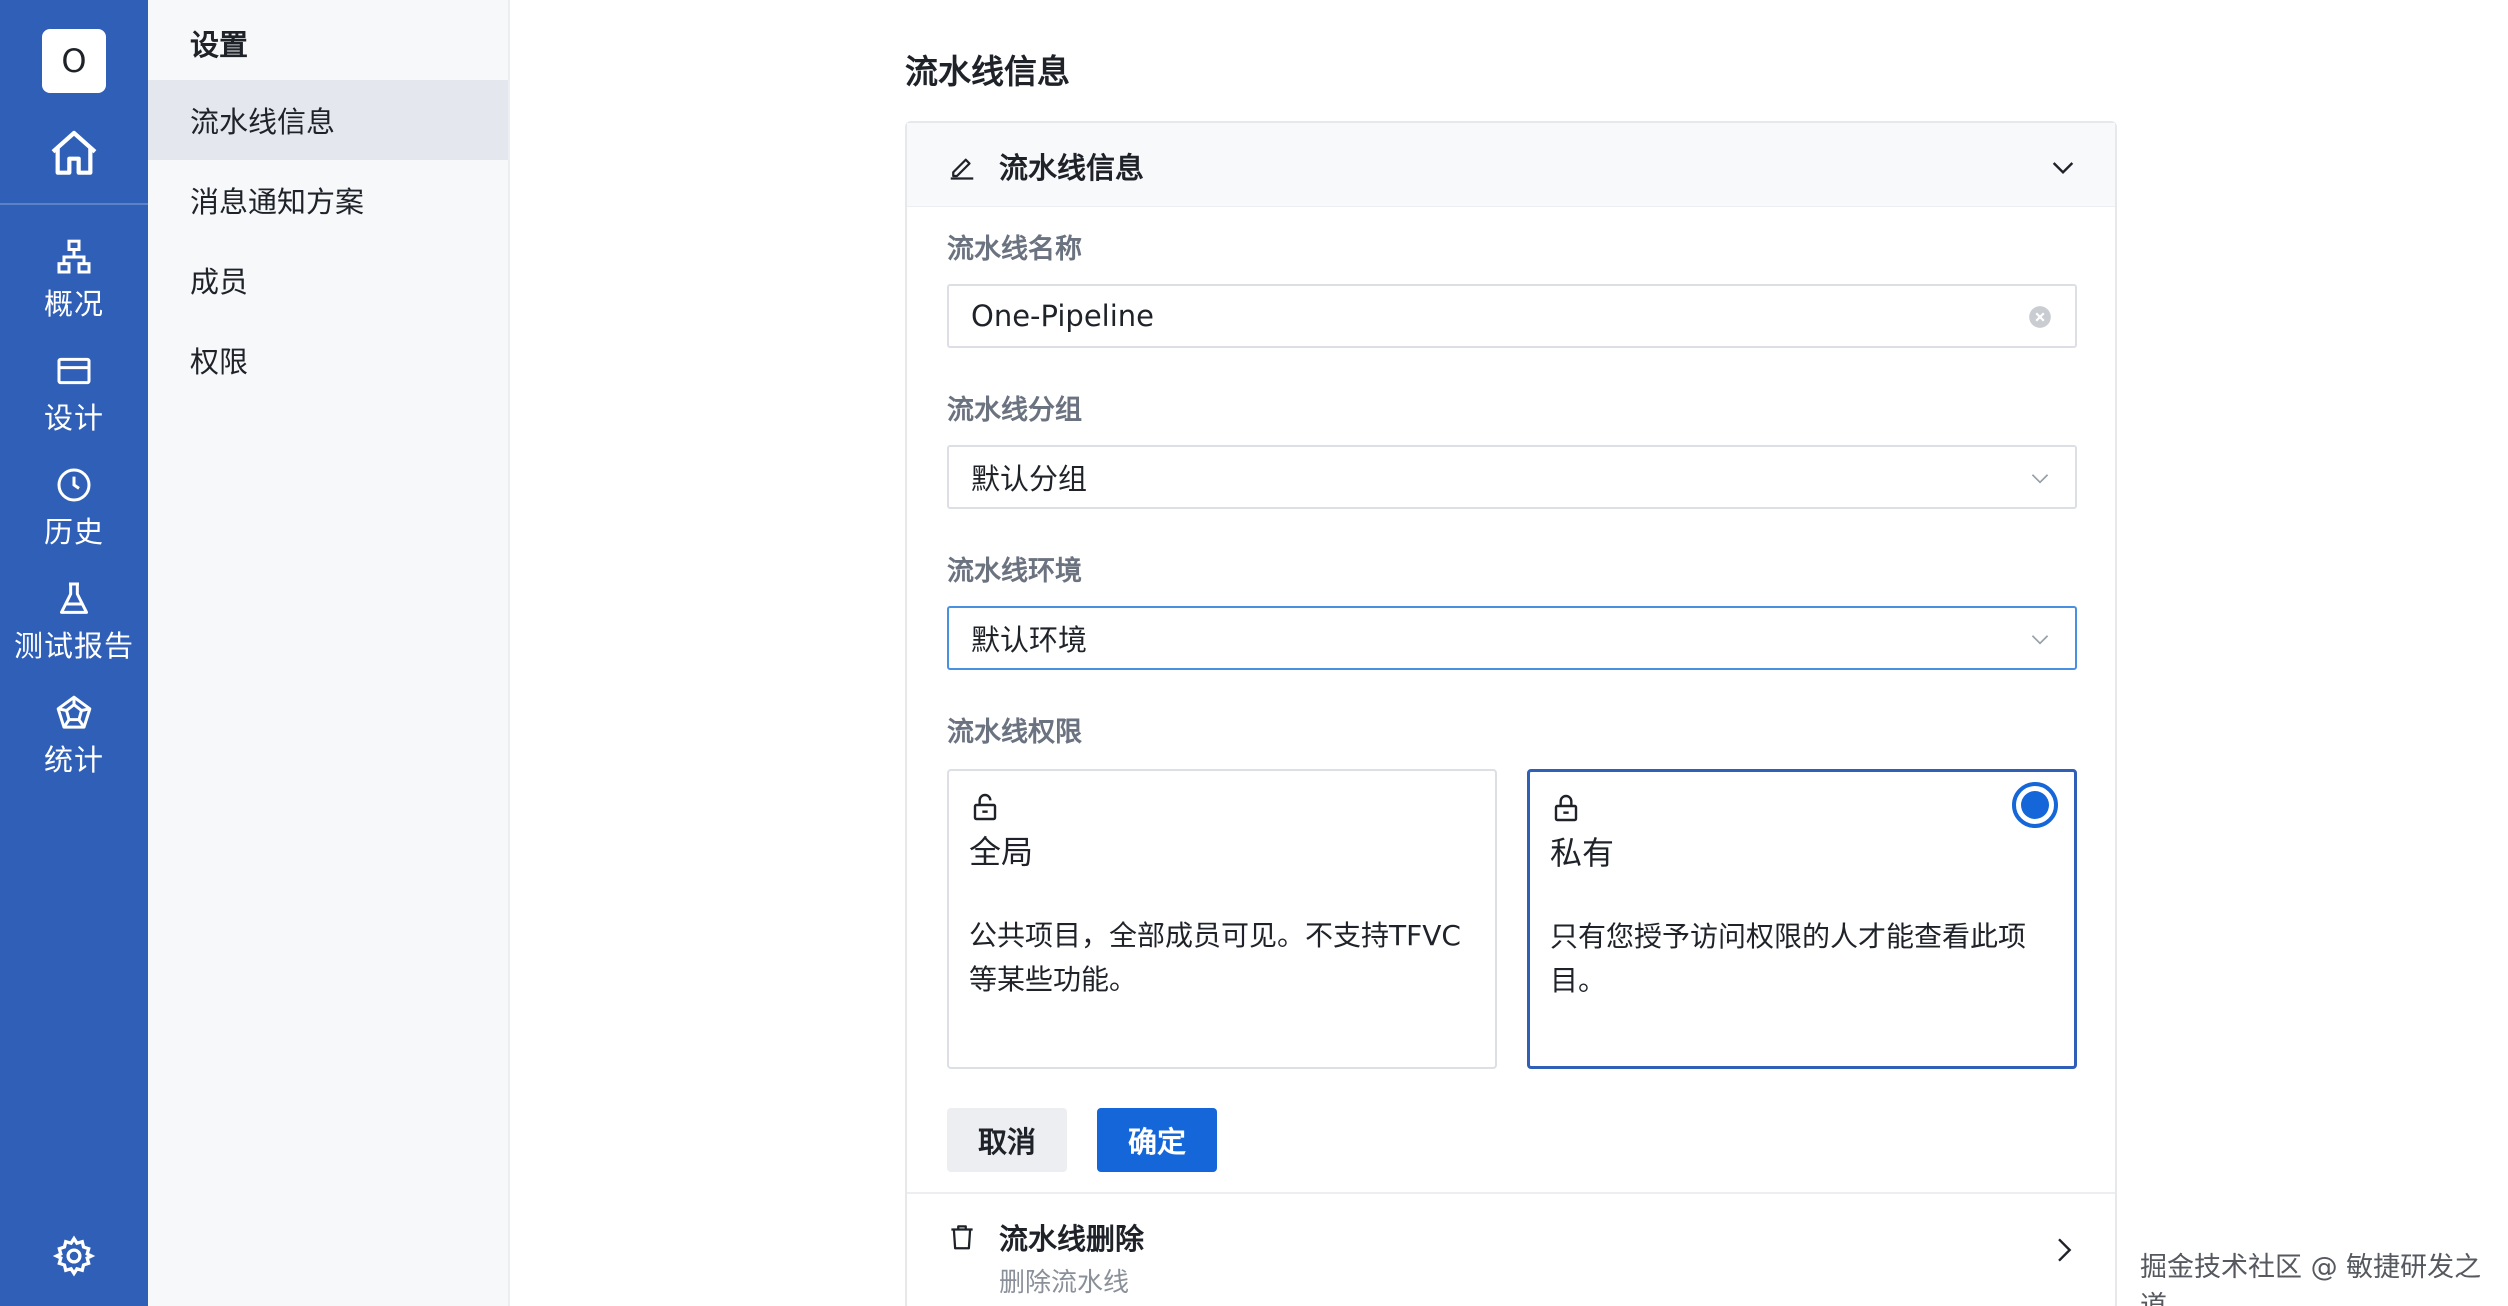 The height and width of the screenshot is (1306, 2508). What do you see at coordinates (1072, 168) in the screenshot?
I see `card-title: 流水线信息` at bounding box center [1072, 168].